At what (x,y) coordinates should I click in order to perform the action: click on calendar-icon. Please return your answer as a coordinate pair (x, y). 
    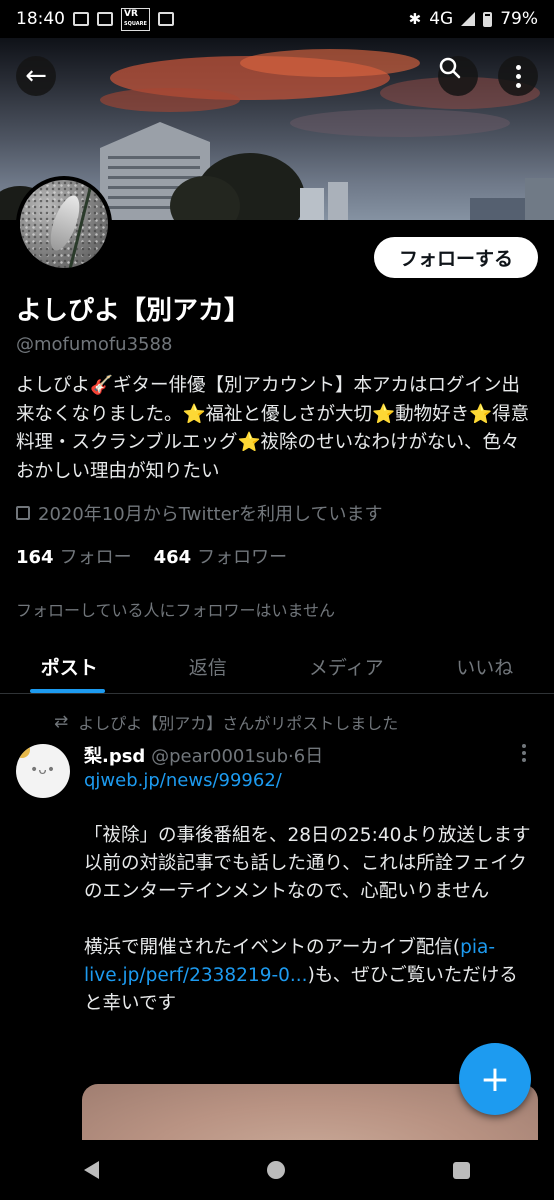
    Looking at the image, I should click on (23, 513).